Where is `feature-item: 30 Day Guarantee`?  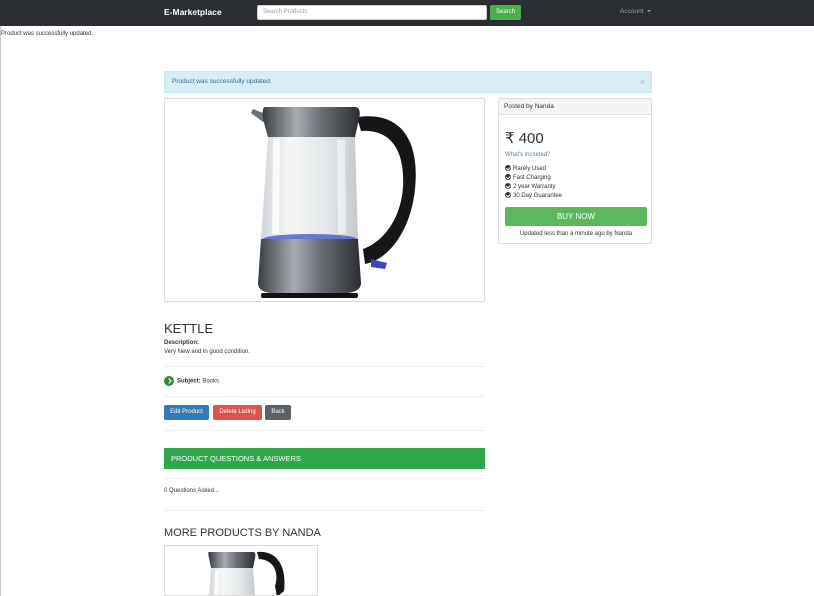
feature-item: 30 Day Guarantee is located at coordinates (533, 196).